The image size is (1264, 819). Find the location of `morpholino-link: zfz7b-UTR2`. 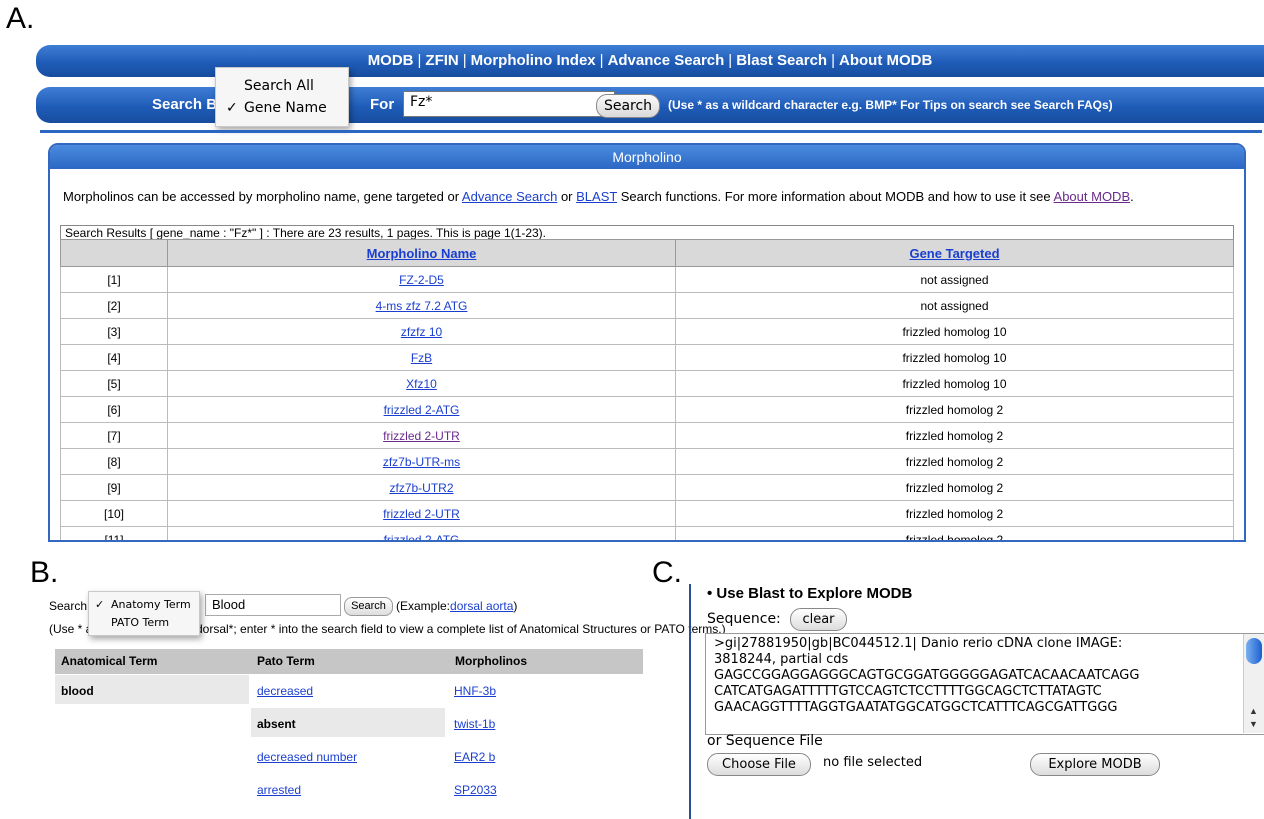

morpholino-link: zfz7b-UTR2 is located at coordinates (421, 488).